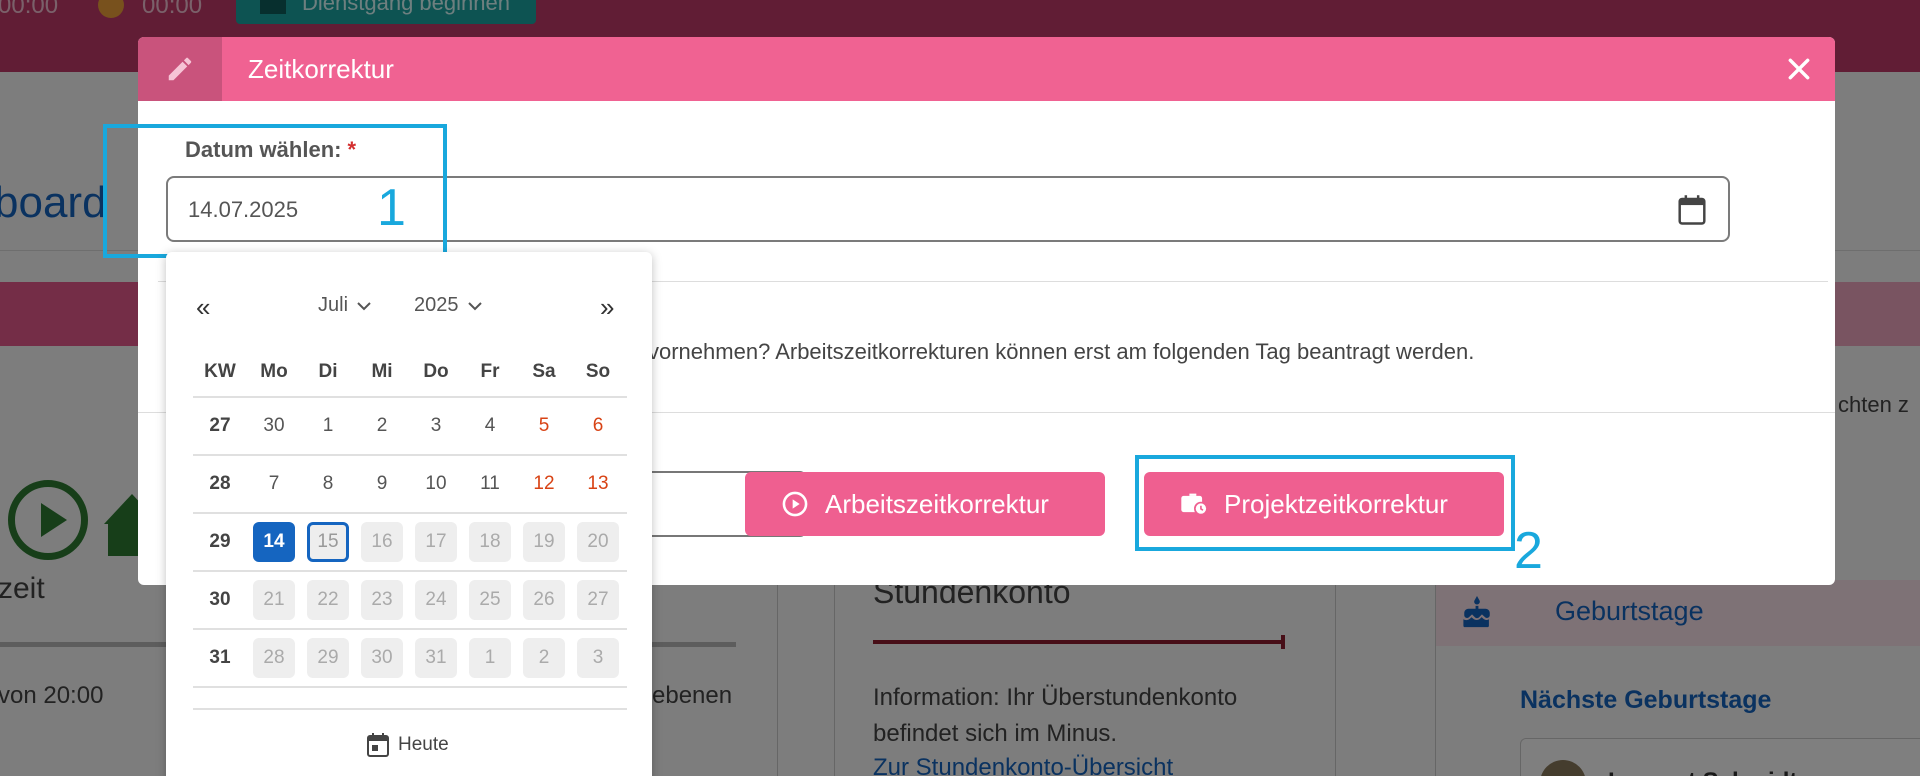 The height and width of the screenshot is (776, 1920). I want to click on divider, so click(410, 709).